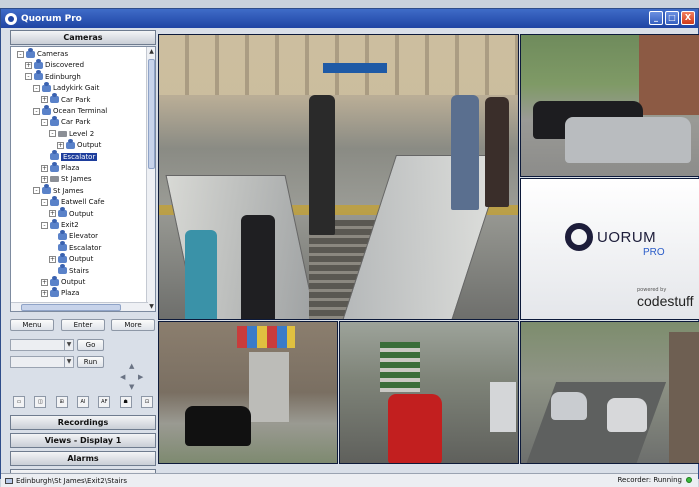 This screenshot has width=699, height=487. What do you see at coordinates (104, 402) in the screenshot?
I see `autofocus-icon: AF` at bounding box center [104, 402].